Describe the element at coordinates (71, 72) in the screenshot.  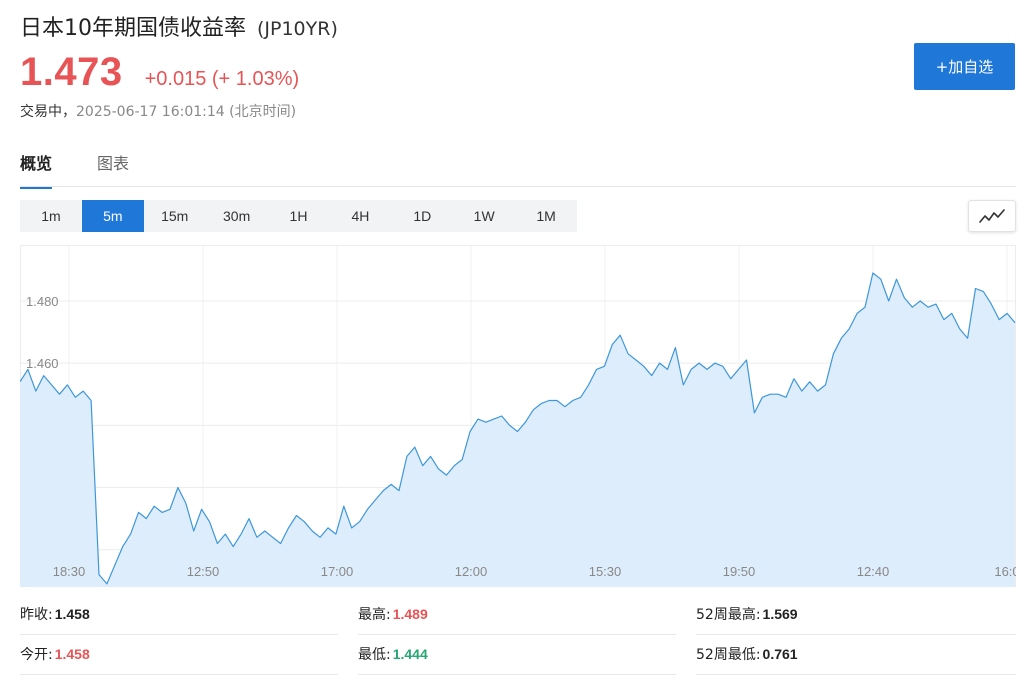
I see `current-price: 1.473` at that location.